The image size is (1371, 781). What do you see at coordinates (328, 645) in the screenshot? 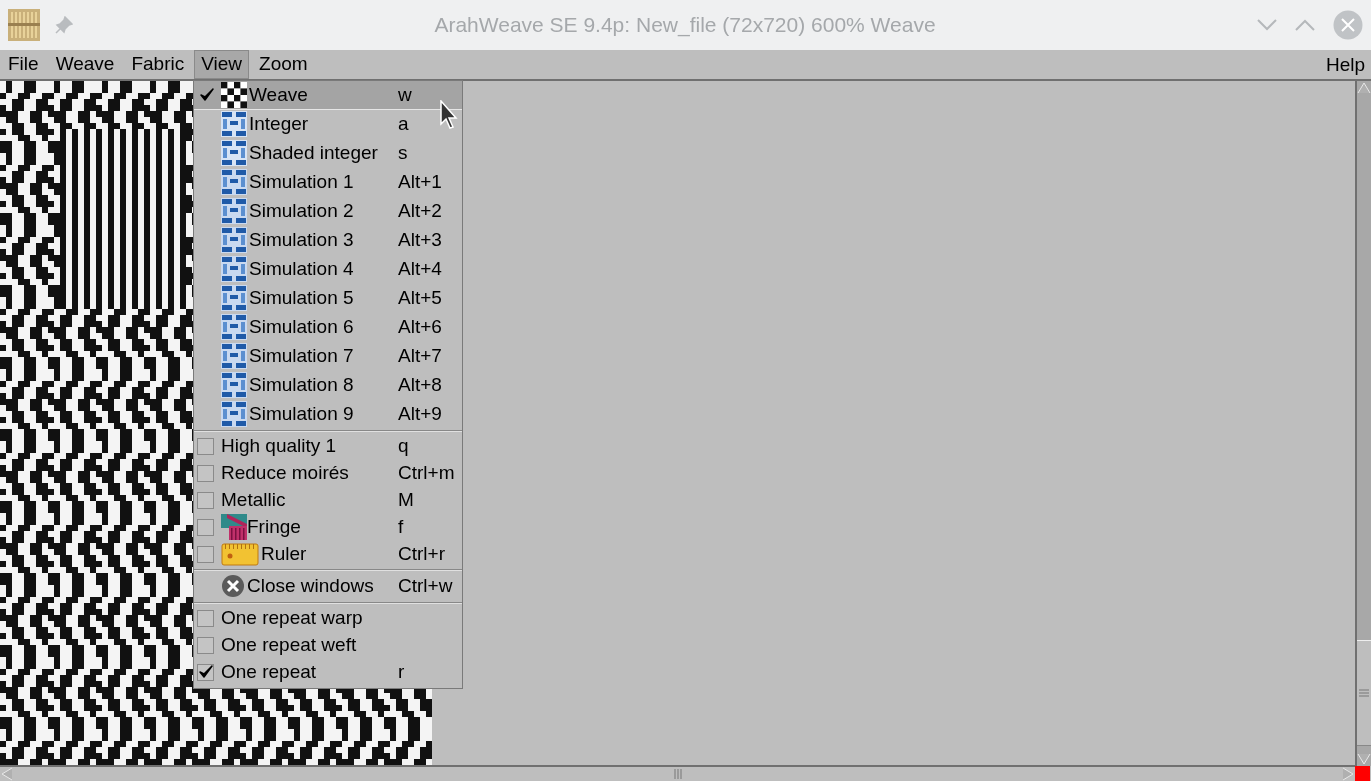
I see `menu-option: One repeat weft` at bounding box center [328, 645].